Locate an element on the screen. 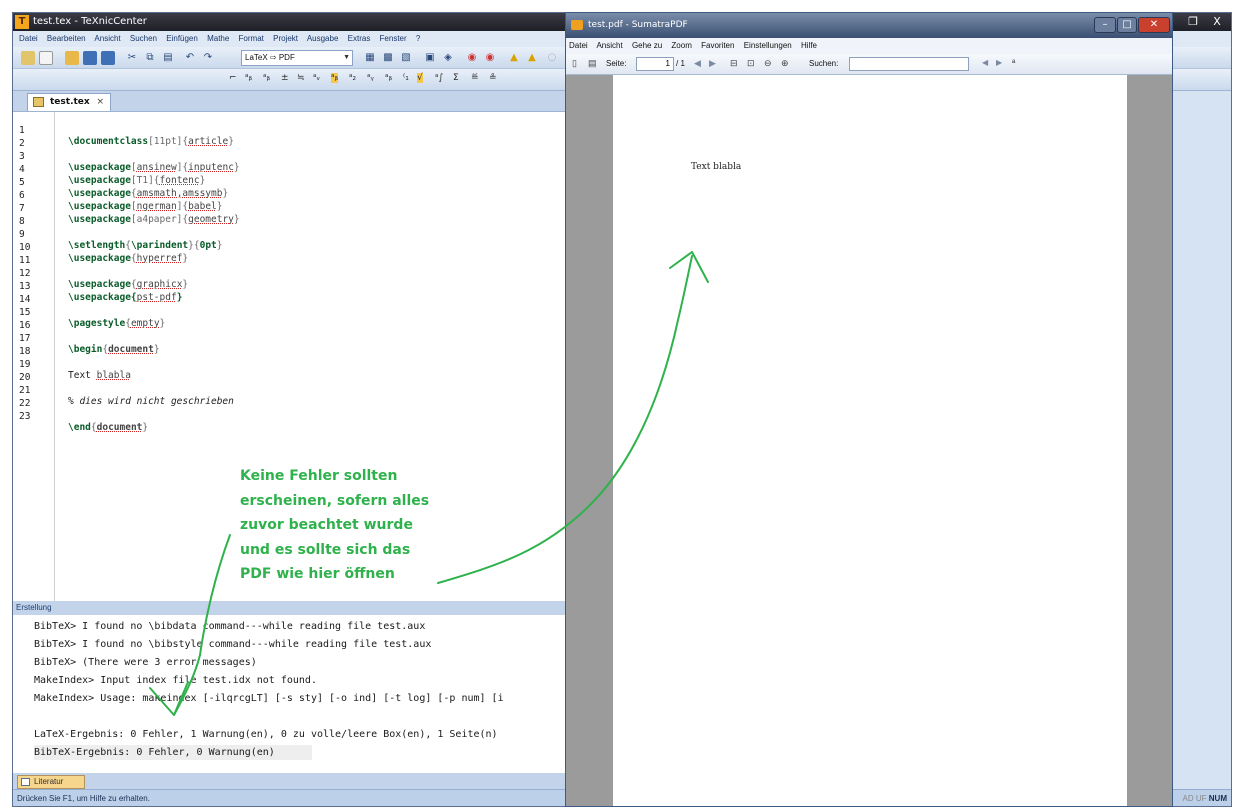  menu-mathe: Mathe is located at coordinates (218, 38).